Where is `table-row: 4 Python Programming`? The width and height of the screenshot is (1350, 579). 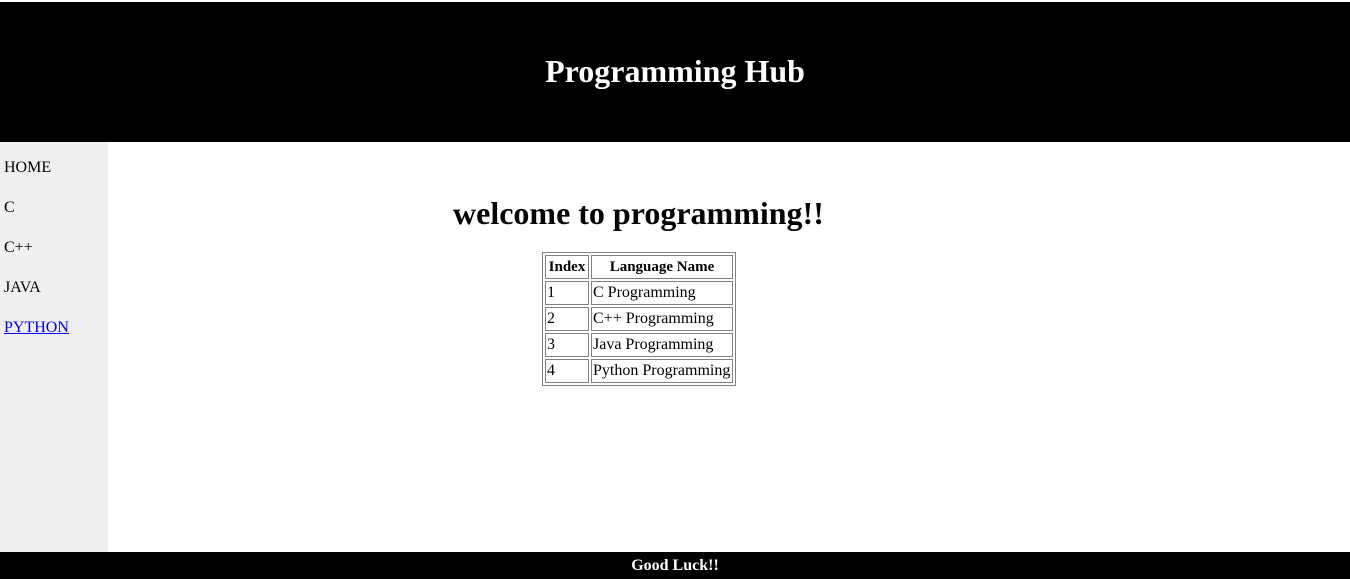 table-row: 4 Python Programming is located at coordinates (639, 371).